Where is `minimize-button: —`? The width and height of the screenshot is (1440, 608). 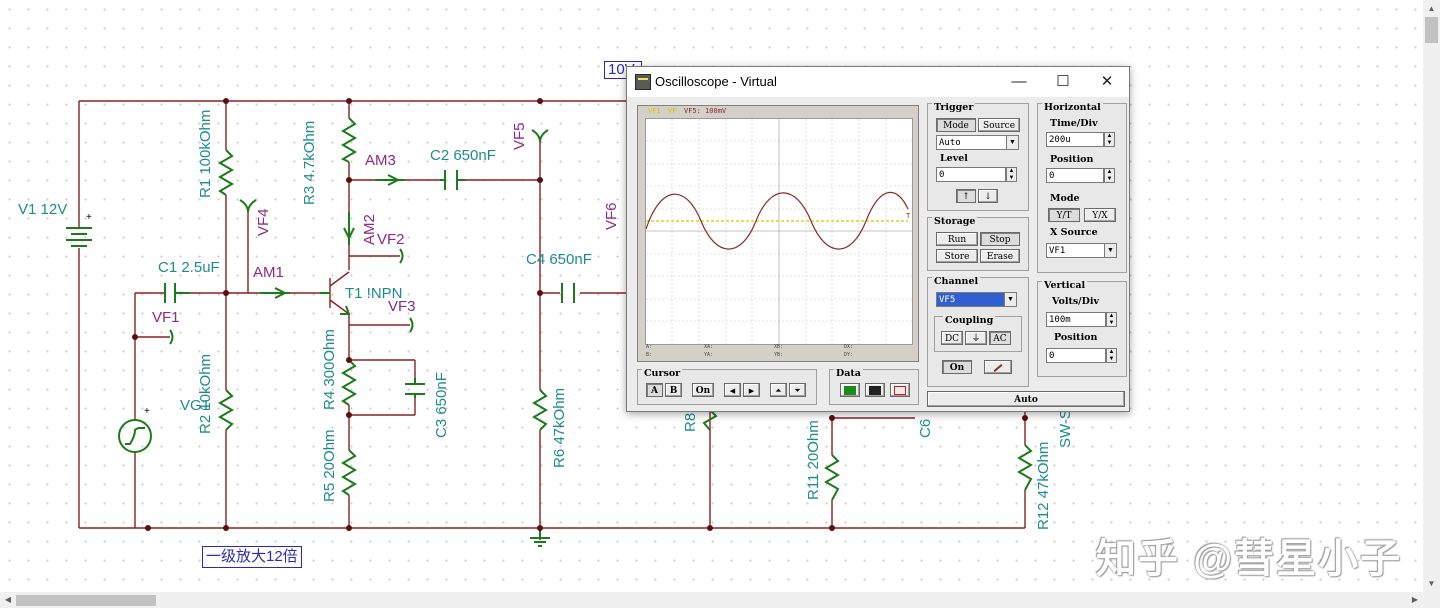
minimize-button: — is located at coordinates (1019, 82).